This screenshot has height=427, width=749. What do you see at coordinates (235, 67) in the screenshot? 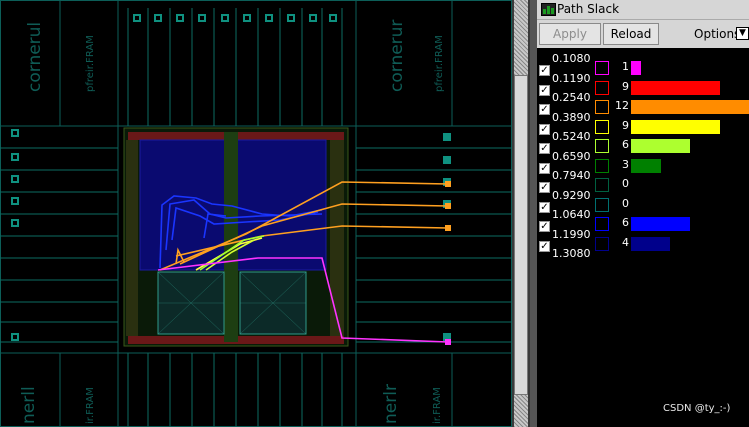
I see `top-io-pads` at bounding box center [235, 67].